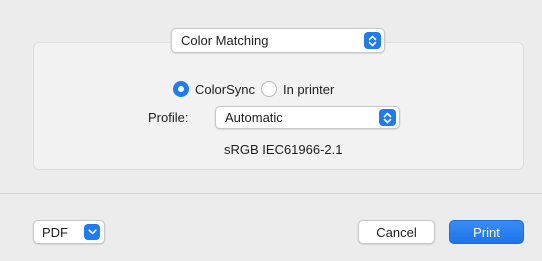 This screenshot has height=261, width=542. I want to click on profile-popup-value: Automatic, so click(254, 117).